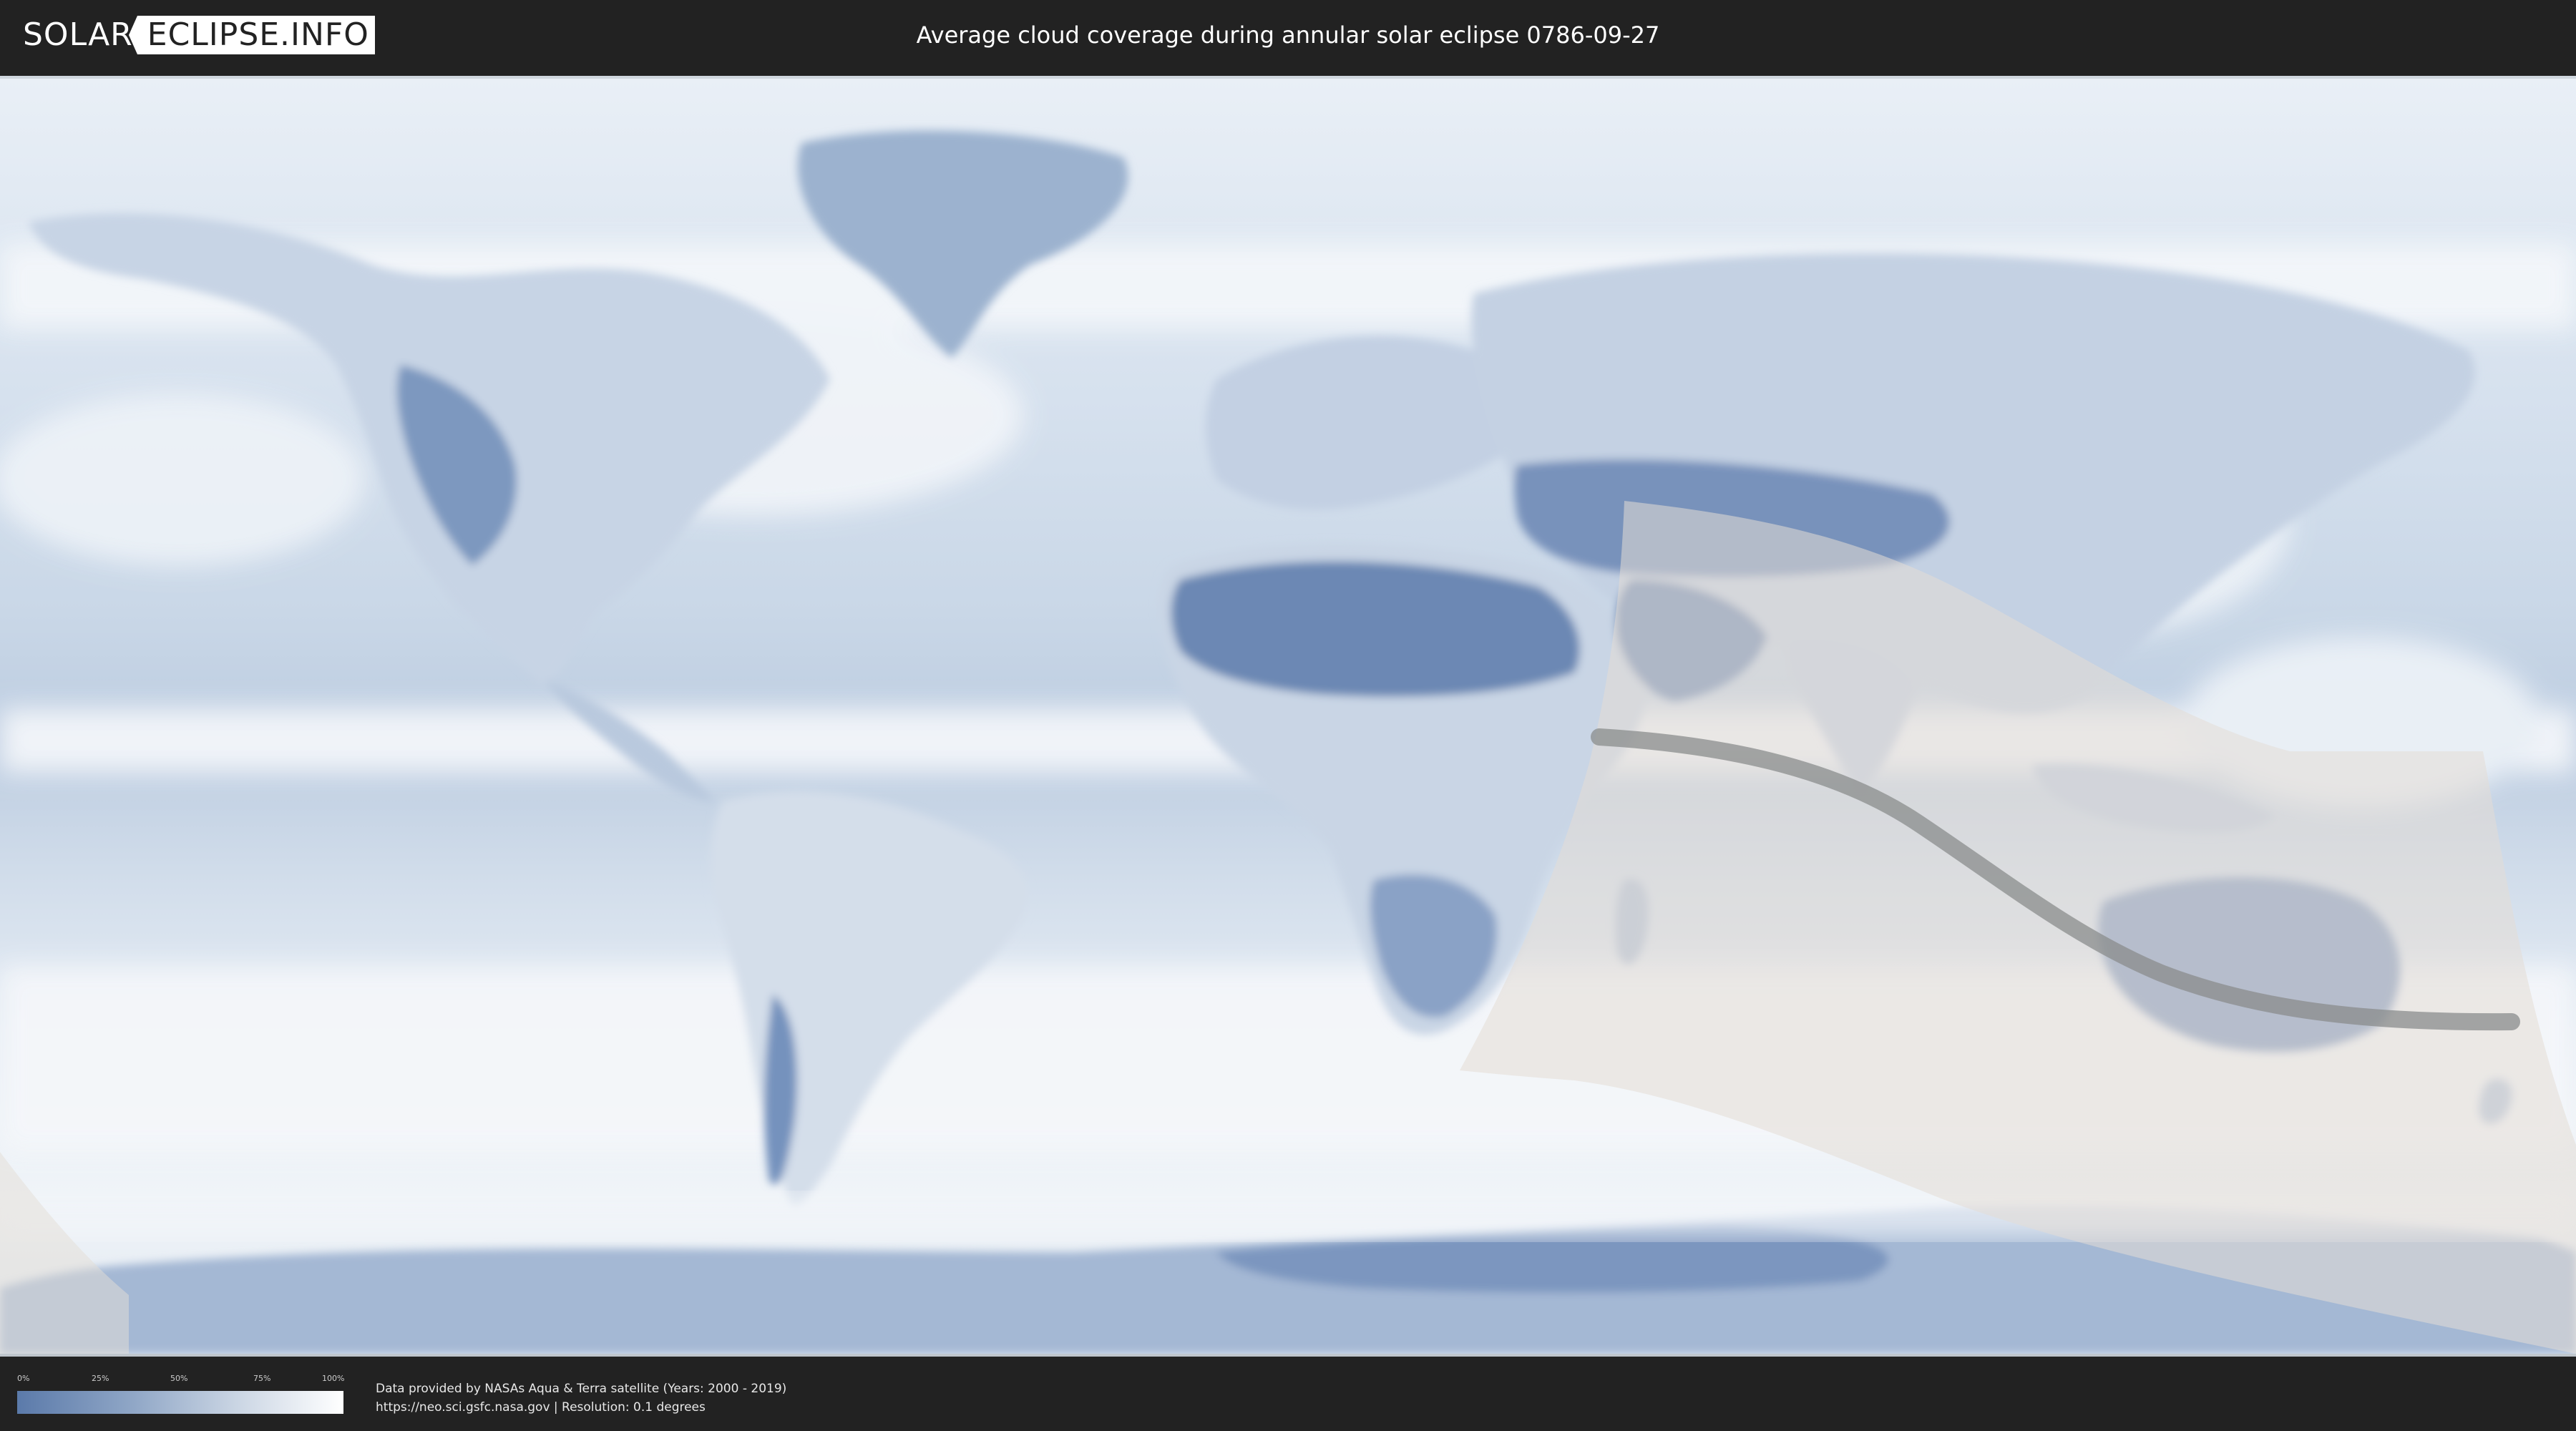  What do you see at coordinates (262, 1378) in the screenshot?
I see `legend-tick-75: 75%` at bounding box center [262, 1378].